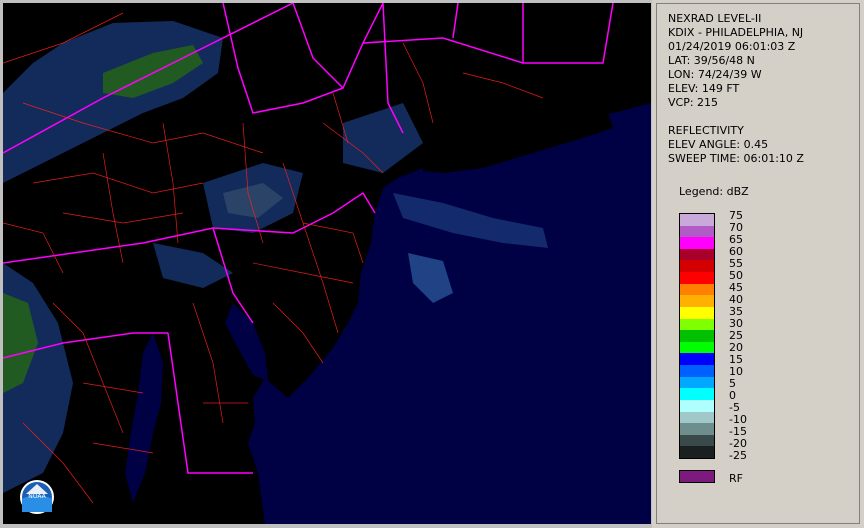 The height and width of the screenshot is (528, 864). Describe the element at coordinates (738, 419) in the screenshot. I see `legend-label: -10` at that location.